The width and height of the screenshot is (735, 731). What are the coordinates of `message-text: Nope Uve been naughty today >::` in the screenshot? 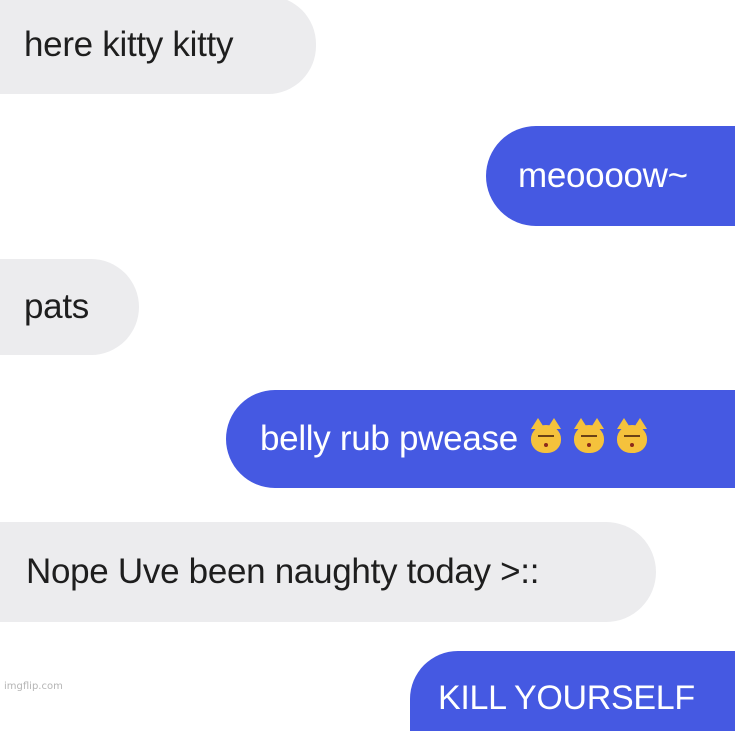 It's located at (283, 571).